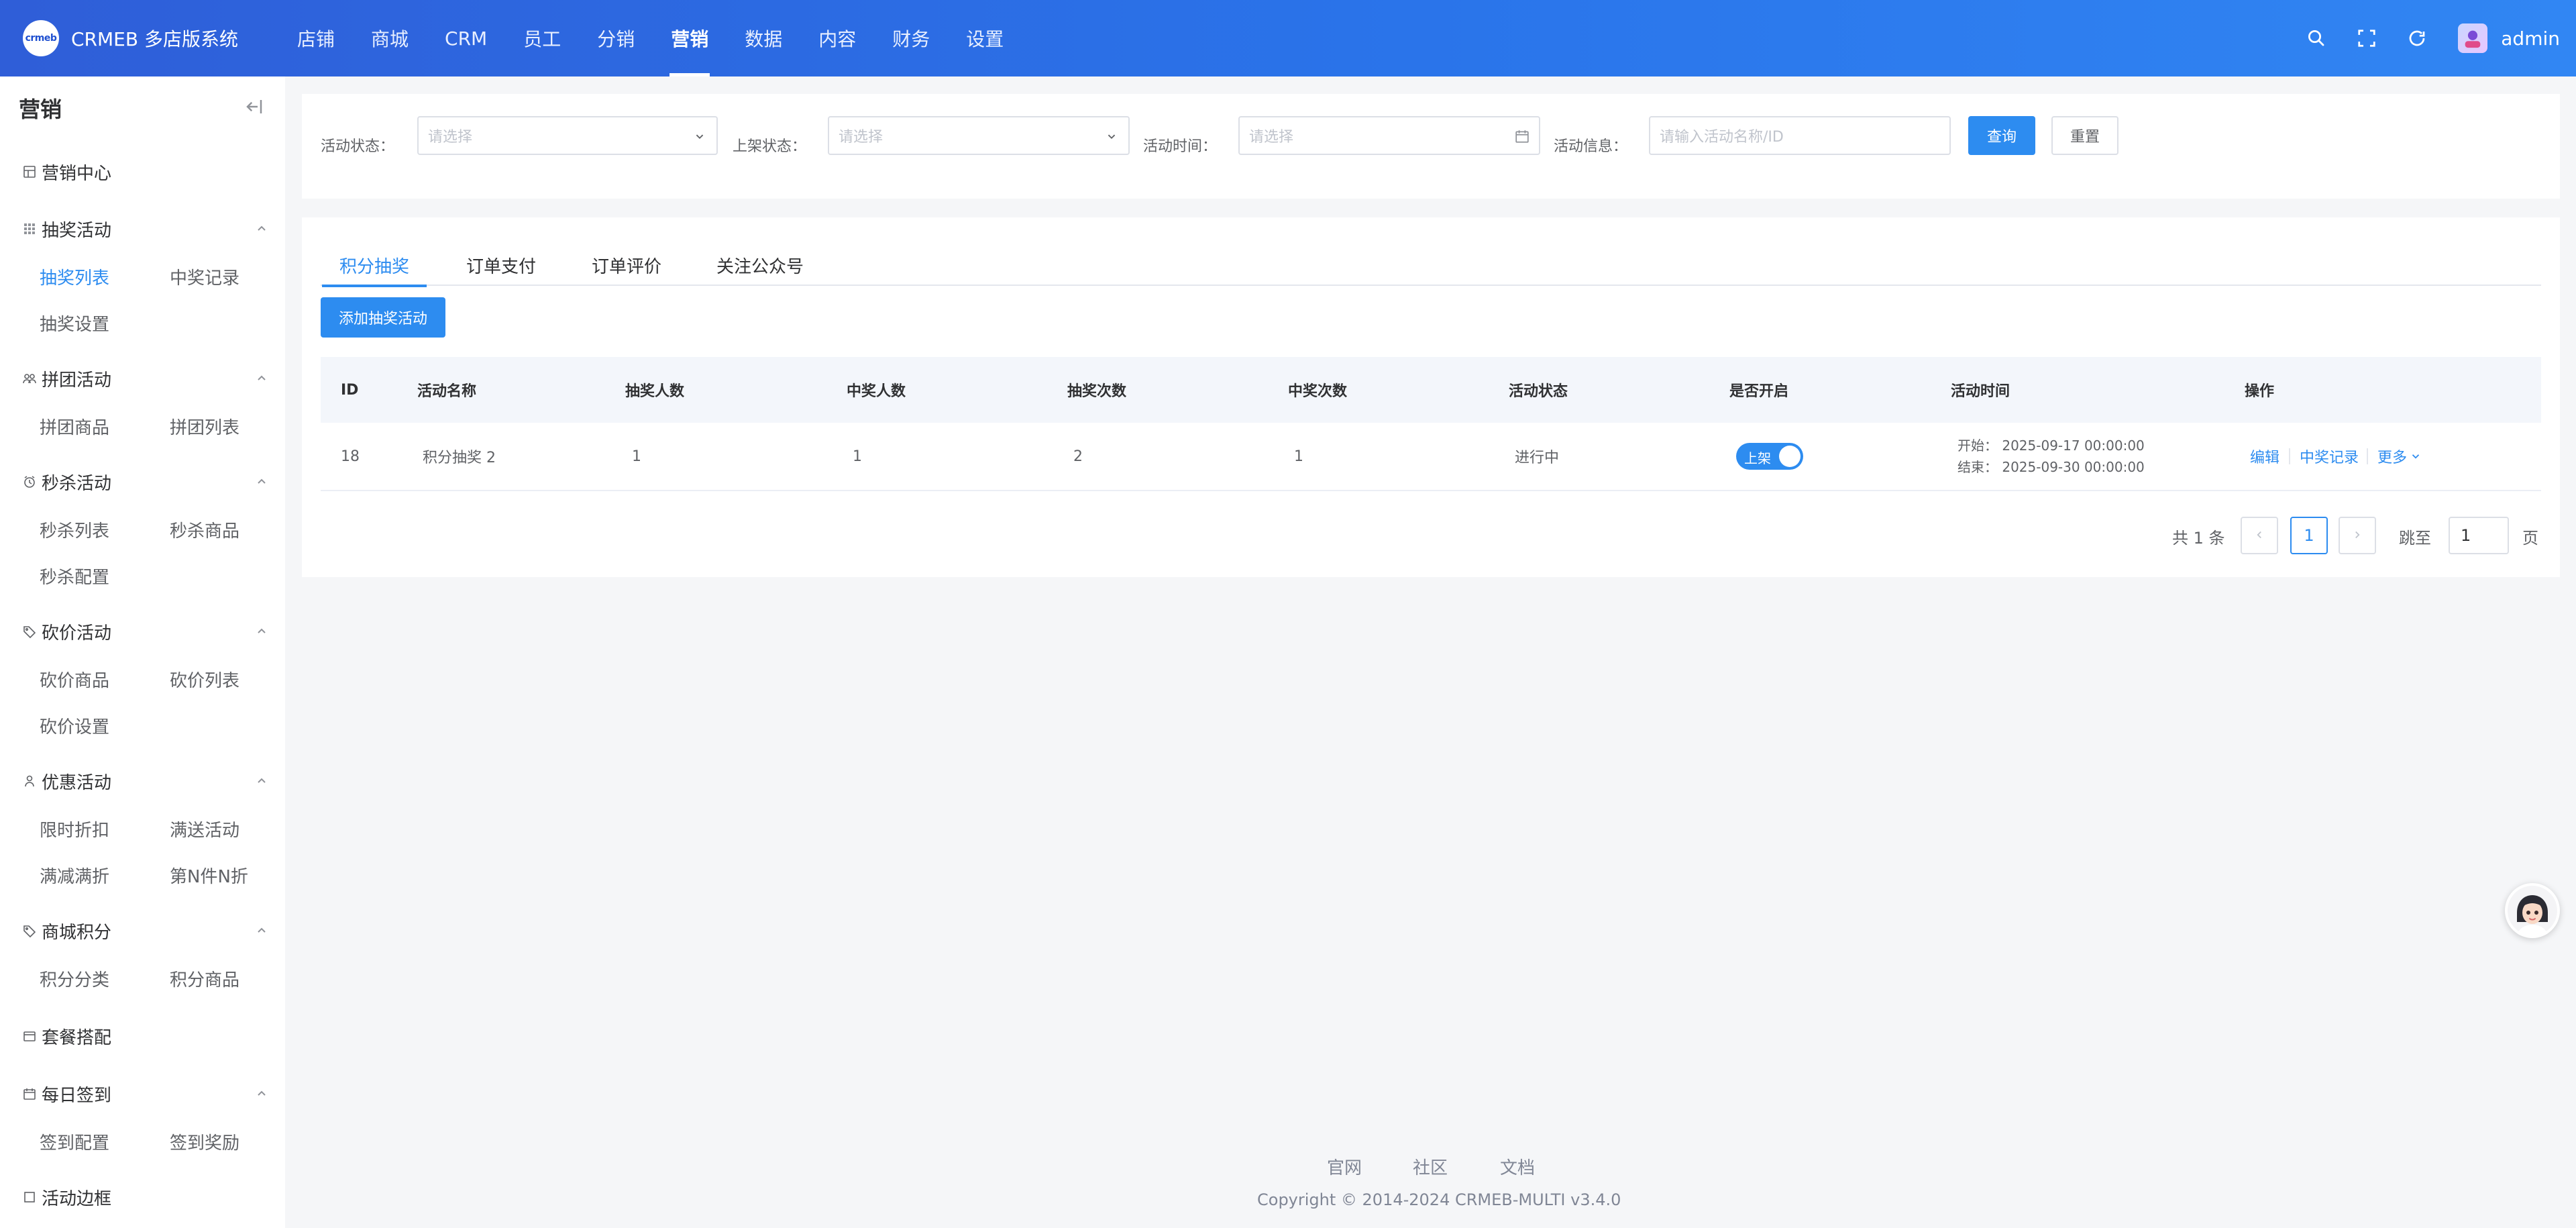 This screenshot has height=1228, width=2576. Describe the element at coordinates (145, 172) in the screenshot. I see `sidebar-item-marketing-center: 营销中心` at that location.